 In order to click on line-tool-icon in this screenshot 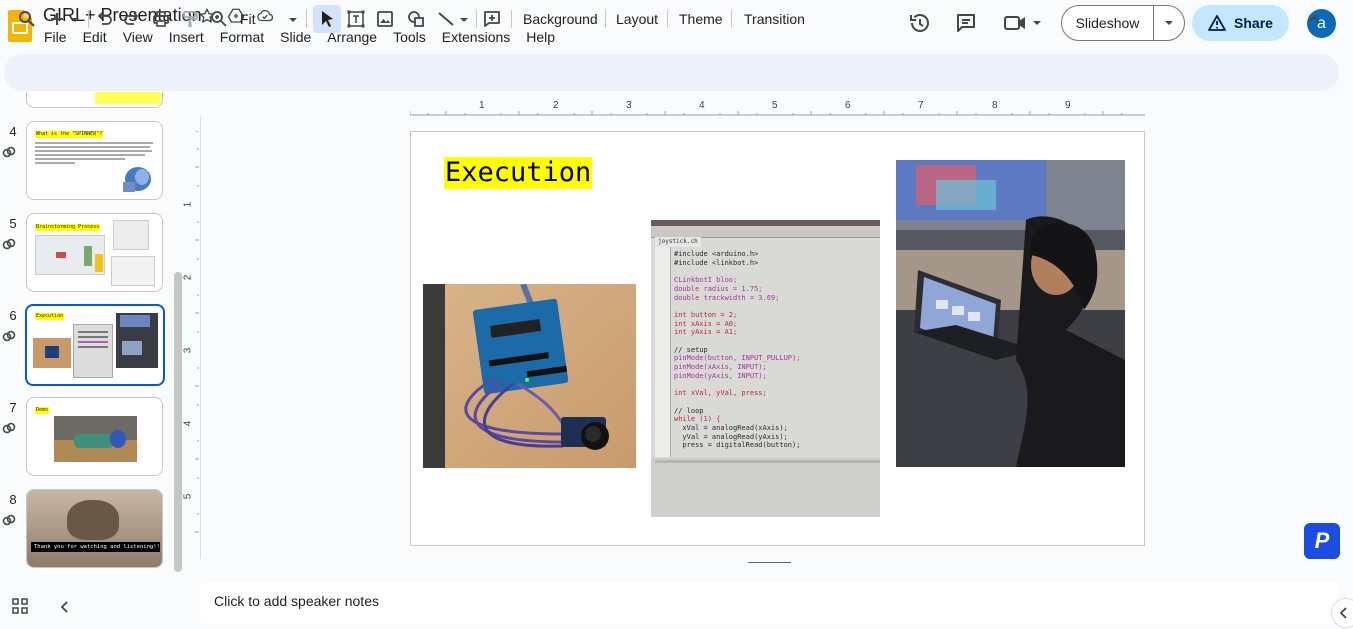, I will do `click(453, 19)`.